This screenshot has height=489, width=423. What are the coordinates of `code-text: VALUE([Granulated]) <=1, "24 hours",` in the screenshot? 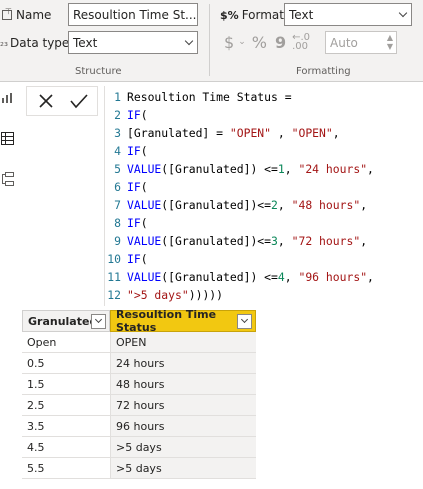 It's located at (250, 169).